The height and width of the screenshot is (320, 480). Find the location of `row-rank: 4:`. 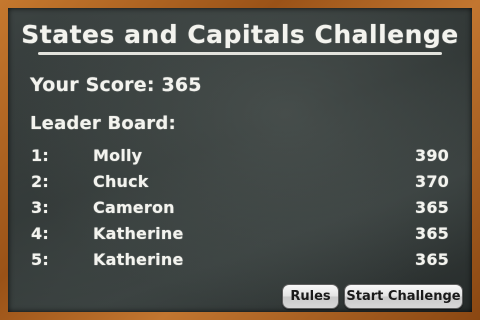

row-rank: 4: is located at coordinates (40, 233).